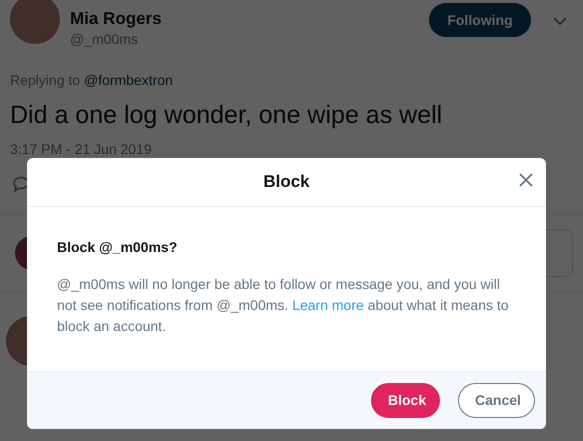  What do you see at coordinates (560, 21) in the screenshot?
I see `chevron-down-icon` at bounding box center [560, 21].